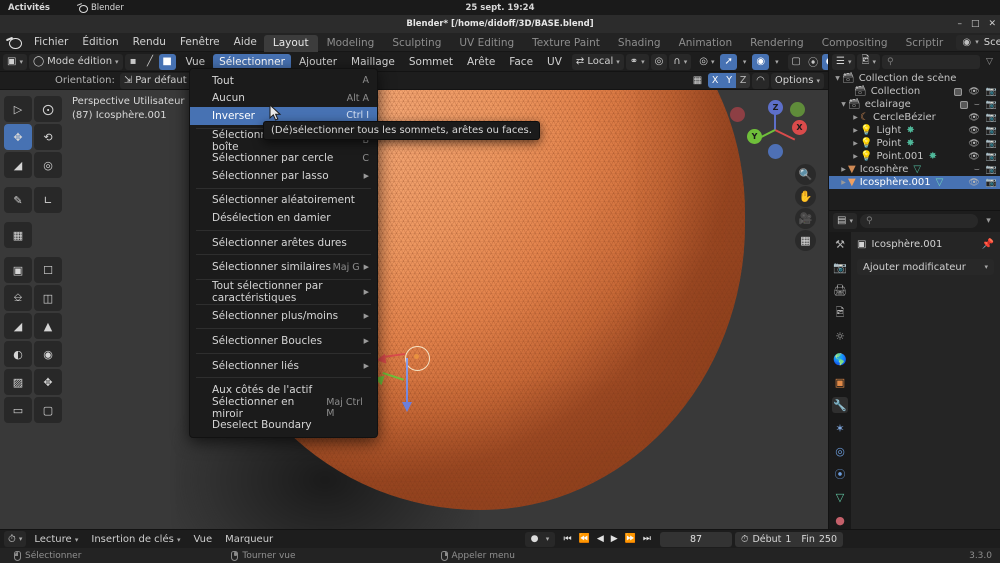  Describe the element at coordinates (706, 43) in the screenshot. I see `workspace-tab-animation: Animation` at that location.